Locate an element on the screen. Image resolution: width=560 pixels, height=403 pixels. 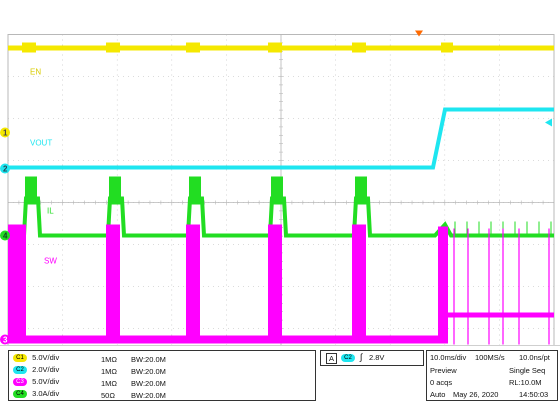
time-resolution: 10.0ns/pt is located at coordinates (534, 357).